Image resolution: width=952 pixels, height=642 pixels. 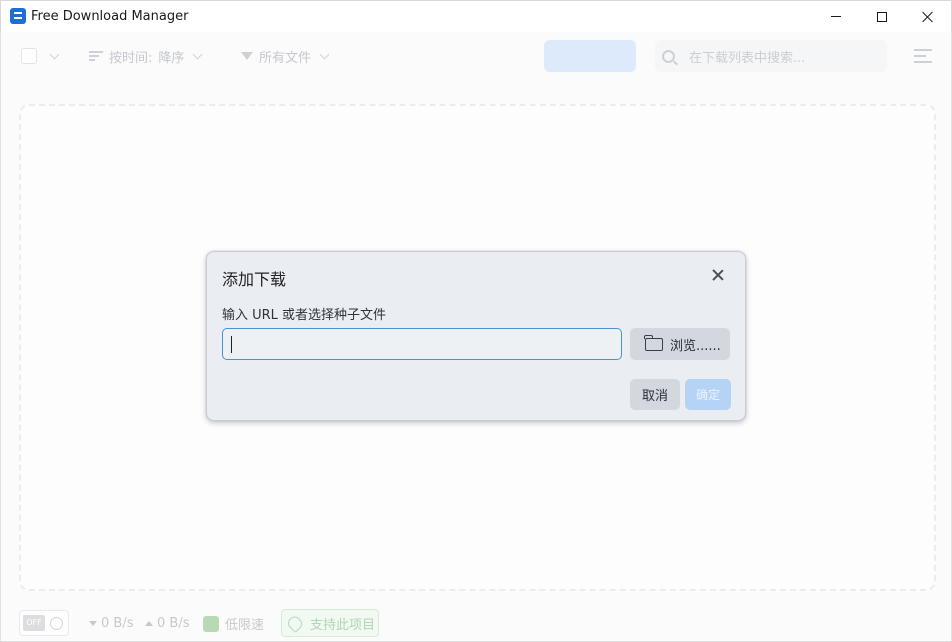 What do you see at coordinates (708, 394) in the screenshot?
I see `ok-button: 确定` at bounding box center [708, 394].